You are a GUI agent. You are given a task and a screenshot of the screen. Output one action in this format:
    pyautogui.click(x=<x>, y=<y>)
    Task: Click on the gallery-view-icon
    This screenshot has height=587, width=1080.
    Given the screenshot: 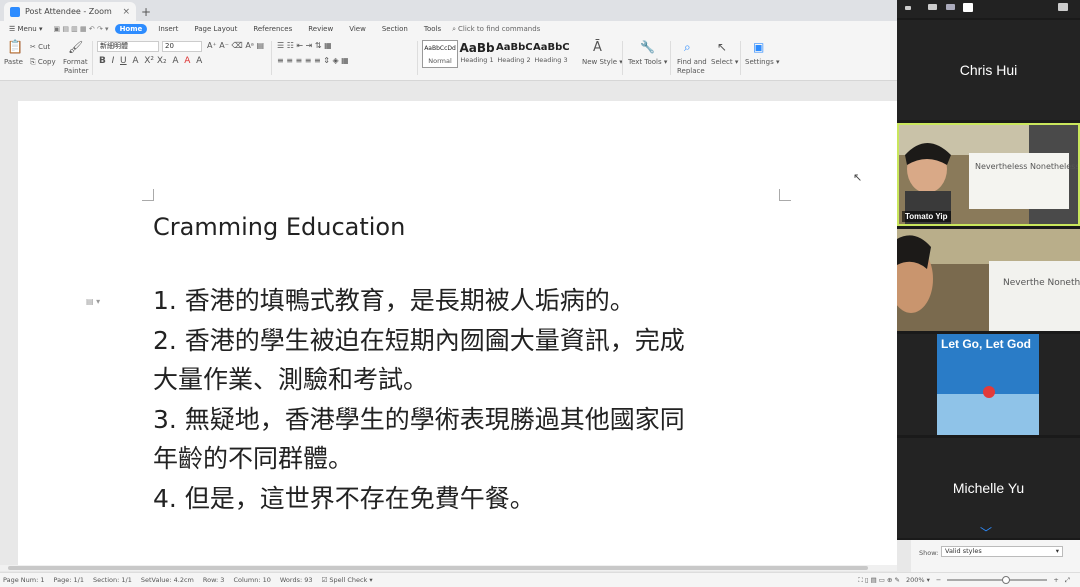 What is the action you would take?
    pyautogui.click(x=968, y=7)
    